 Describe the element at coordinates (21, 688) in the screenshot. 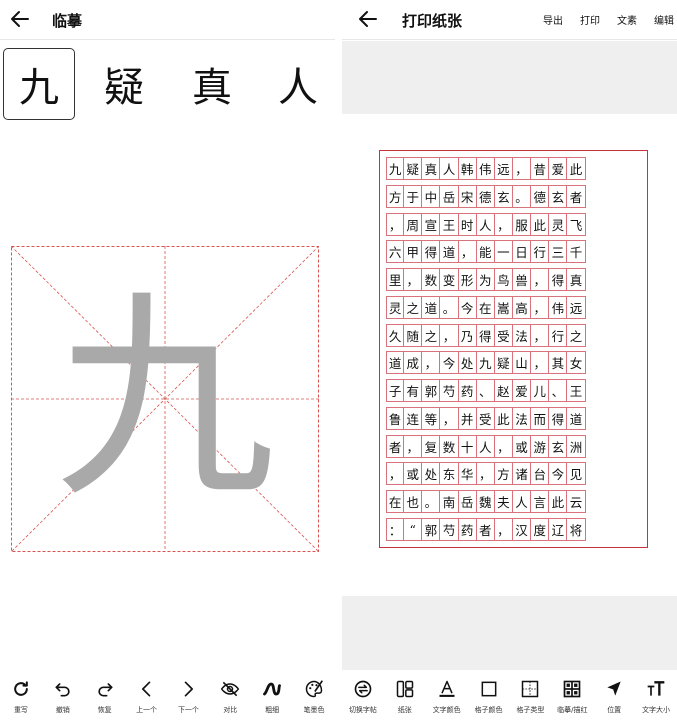

I see `rewrite-icon` at that location.